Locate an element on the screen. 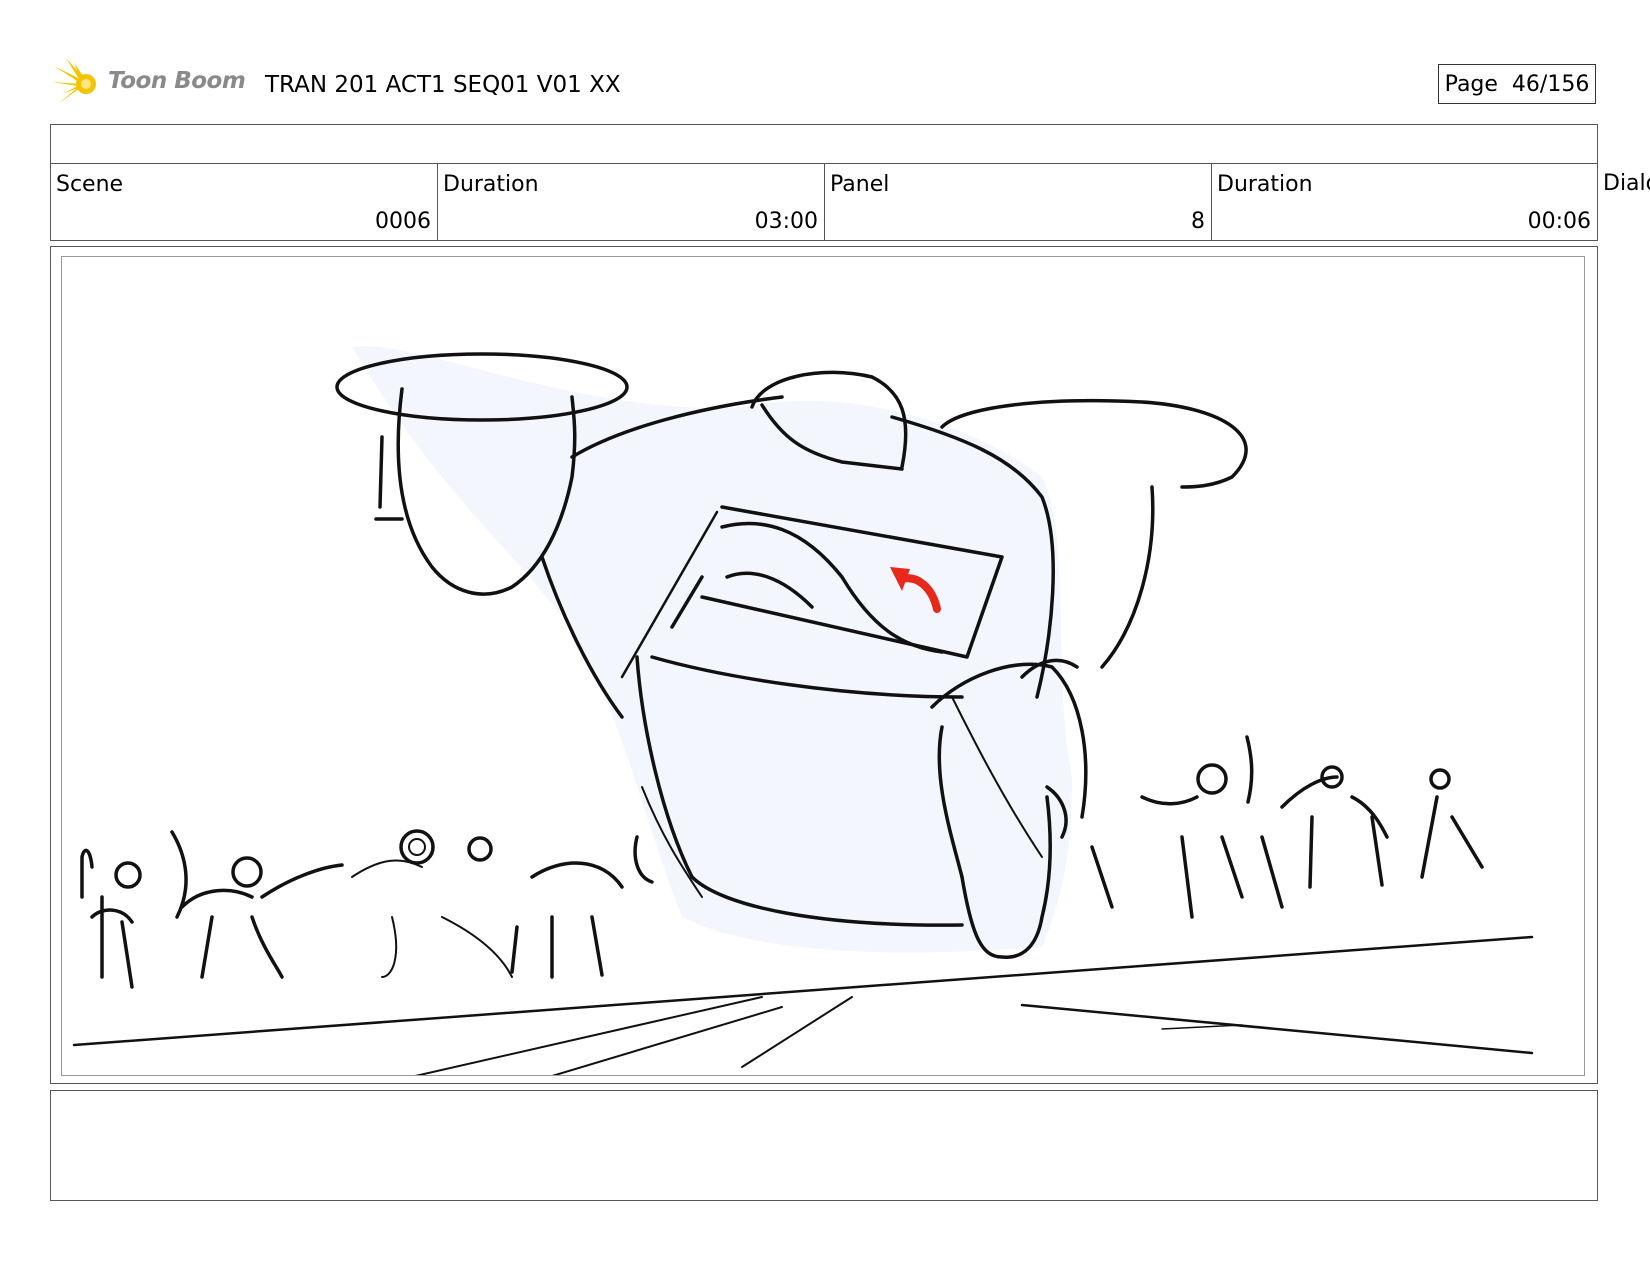  panel-duration-label: Duration is located at coordinates (1265, 184).